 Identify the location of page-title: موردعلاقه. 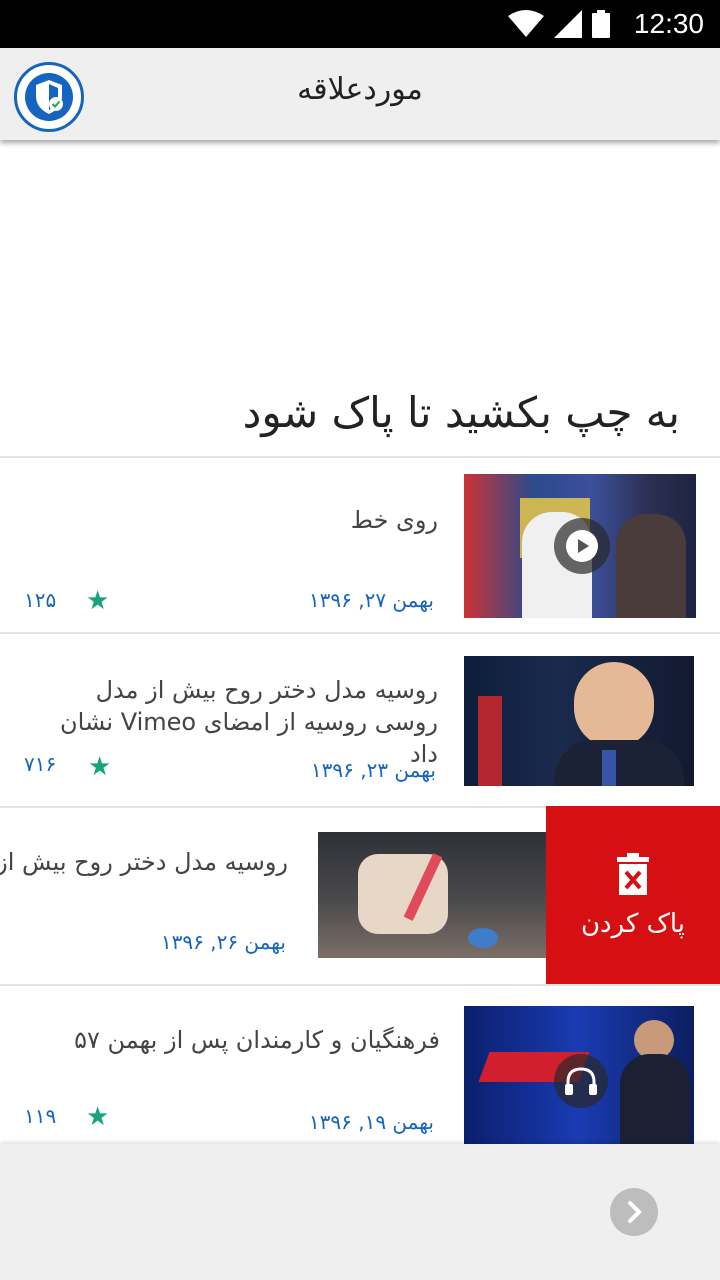
(360, 89).